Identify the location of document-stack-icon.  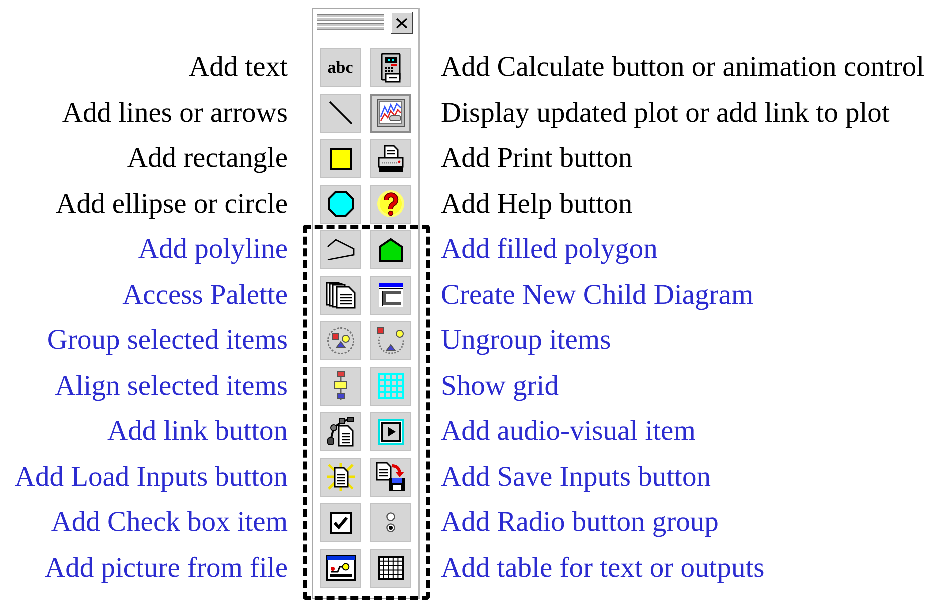
(341, 295).